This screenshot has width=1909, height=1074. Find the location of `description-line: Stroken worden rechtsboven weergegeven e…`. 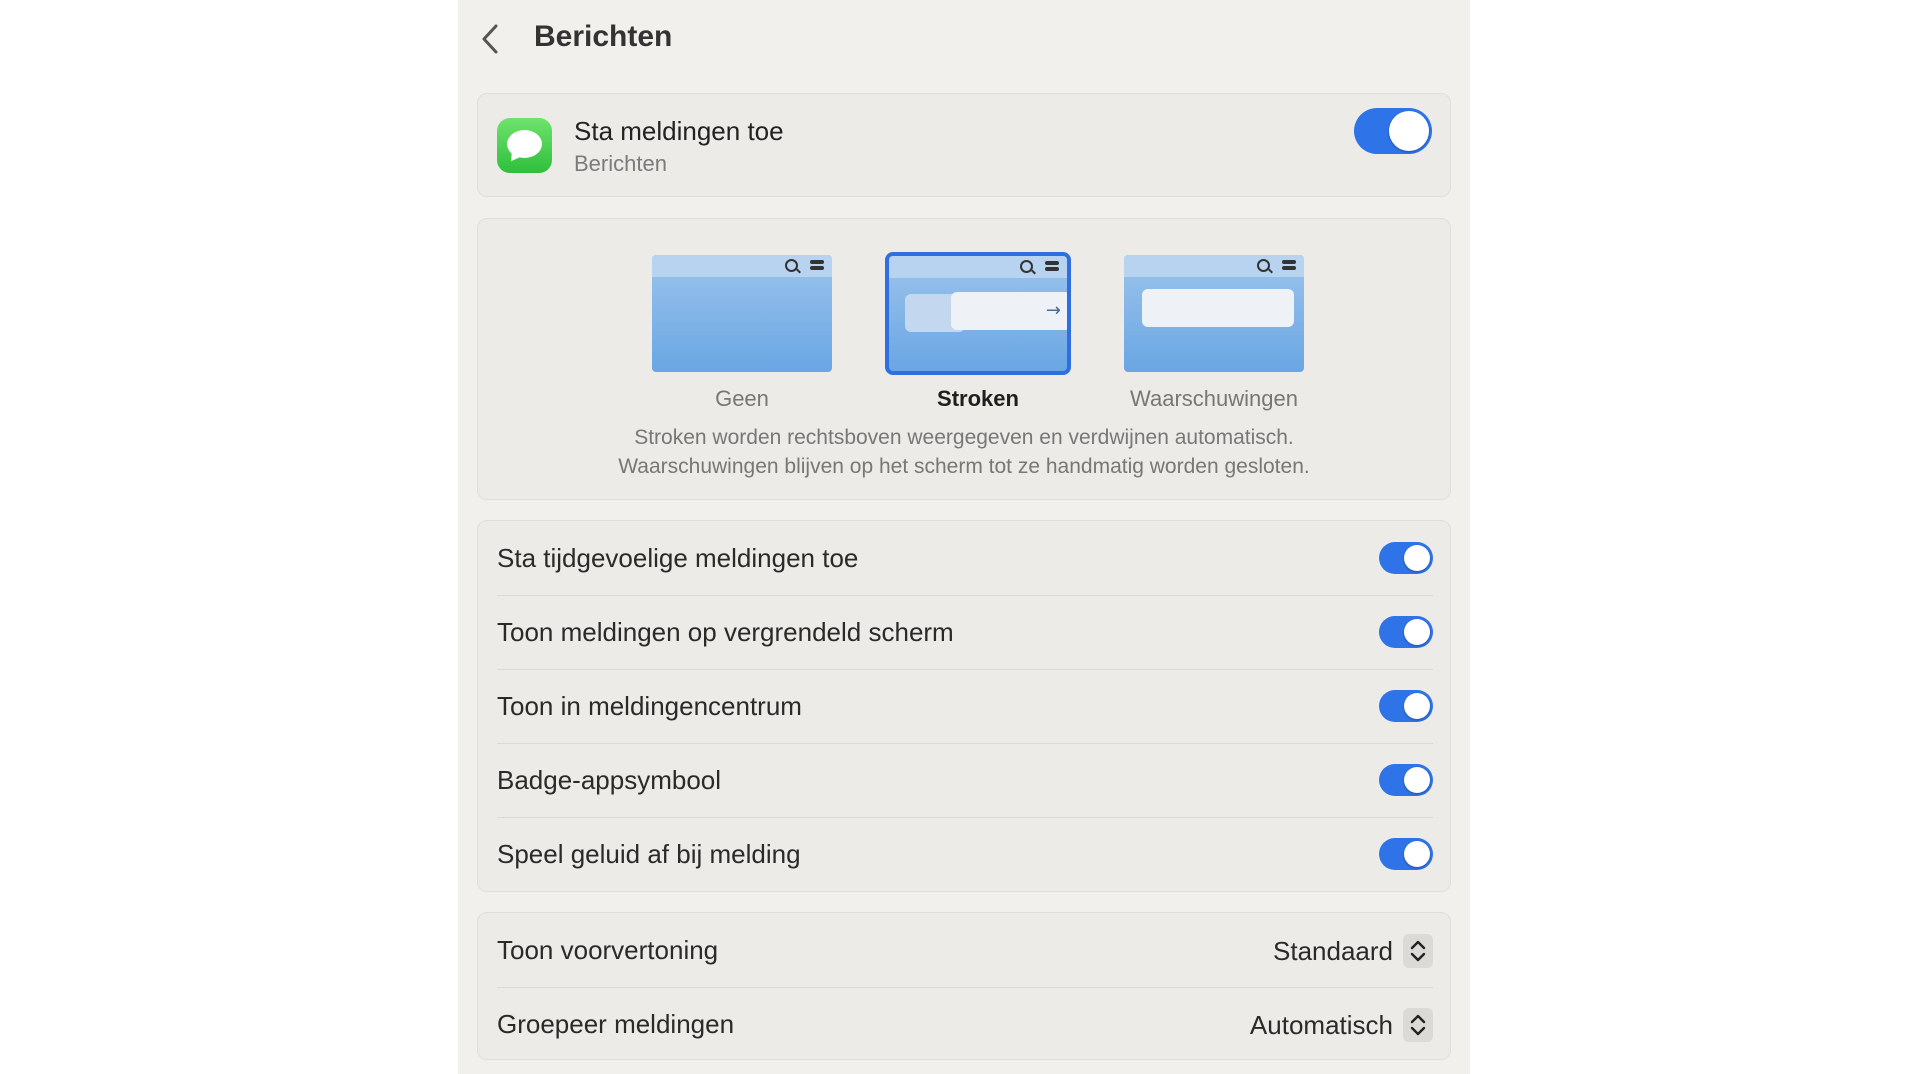

description-line: Stroken worden rechtsboven weergegeven e… is located at coordinates (964, 437).